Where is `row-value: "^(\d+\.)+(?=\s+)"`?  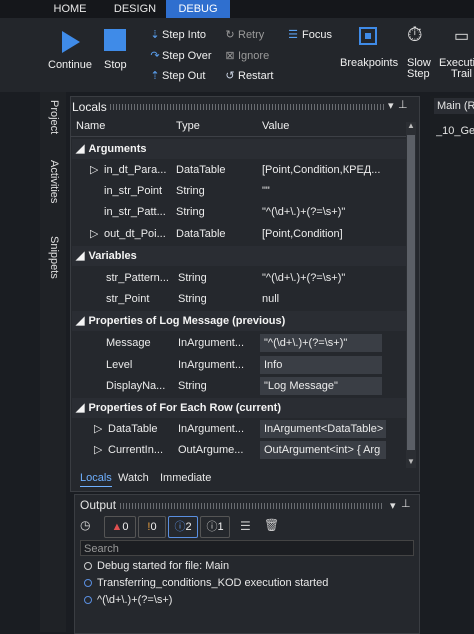 row-value: "^(\d+\.)+(?=\s+)" is located at coordinates (321, 343).